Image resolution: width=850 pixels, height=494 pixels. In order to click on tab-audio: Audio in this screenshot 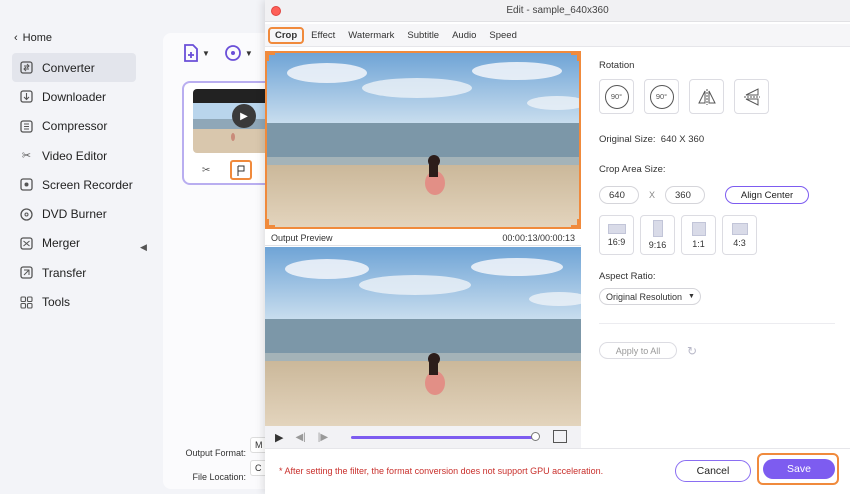, I will do `click(464, 35)`.